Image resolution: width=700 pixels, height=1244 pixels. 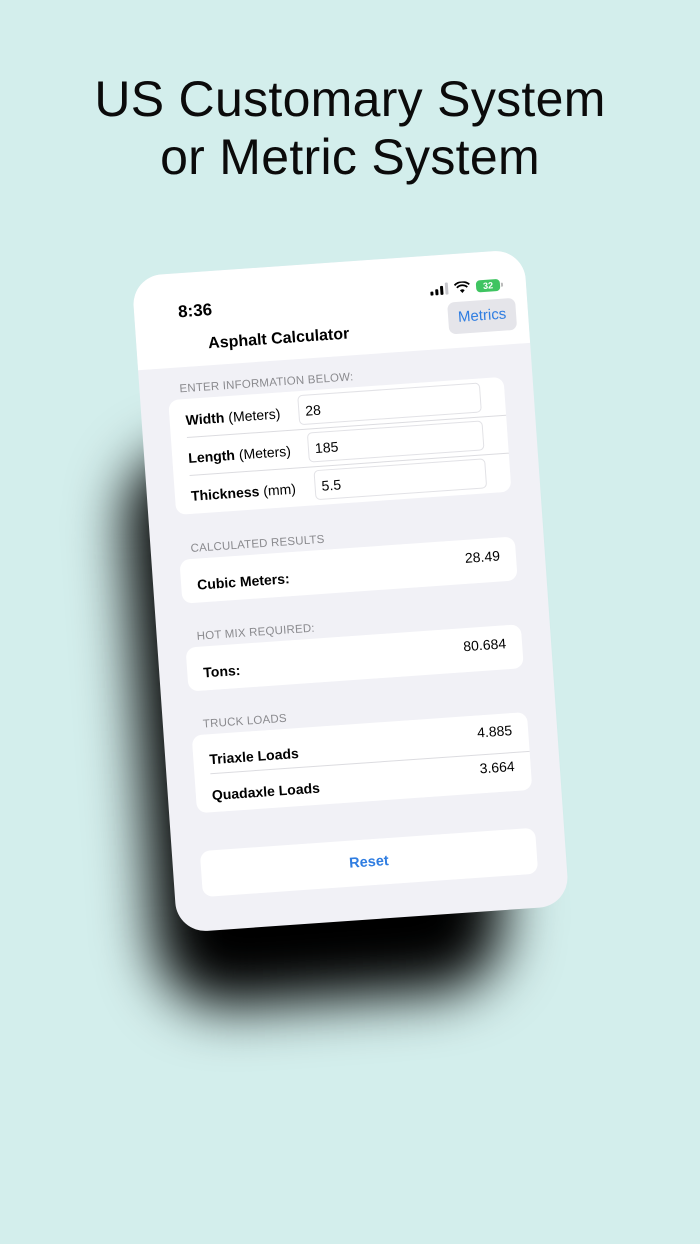 I want to click on tons-value: 80.684, so click(x=484, y=645).